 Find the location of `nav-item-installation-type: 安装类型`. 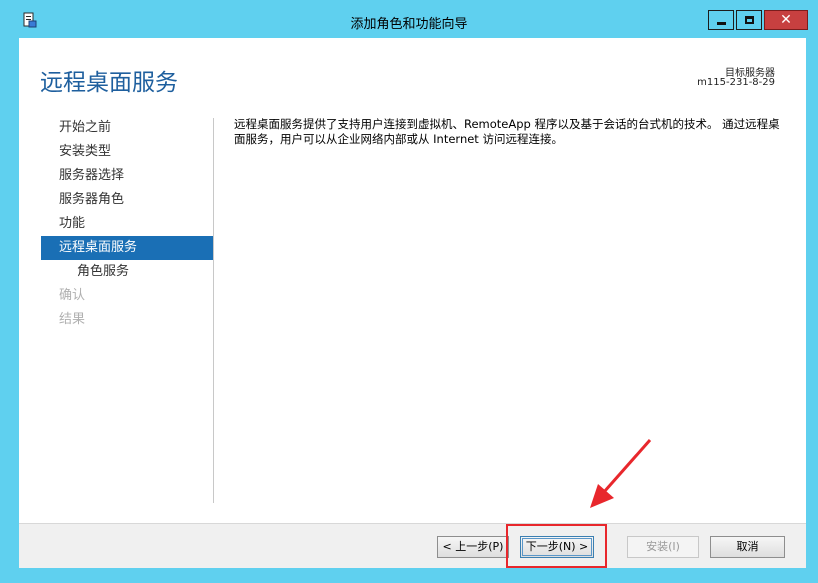

nav-item-installation-type: 安装类型 is located at coordinates (127, 152).